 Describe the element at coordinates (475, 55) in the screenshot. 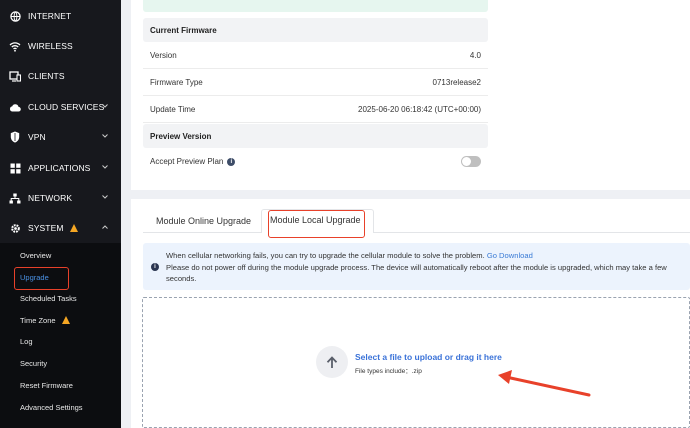

I see `row-value: 4.0` at that location.